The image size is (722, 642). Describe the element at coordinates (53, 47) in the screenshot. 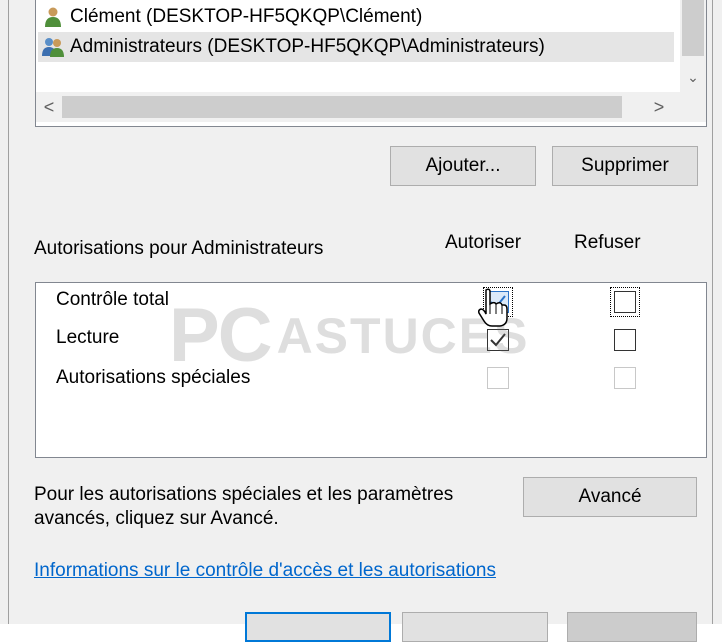

I see `group-icon` at that location.